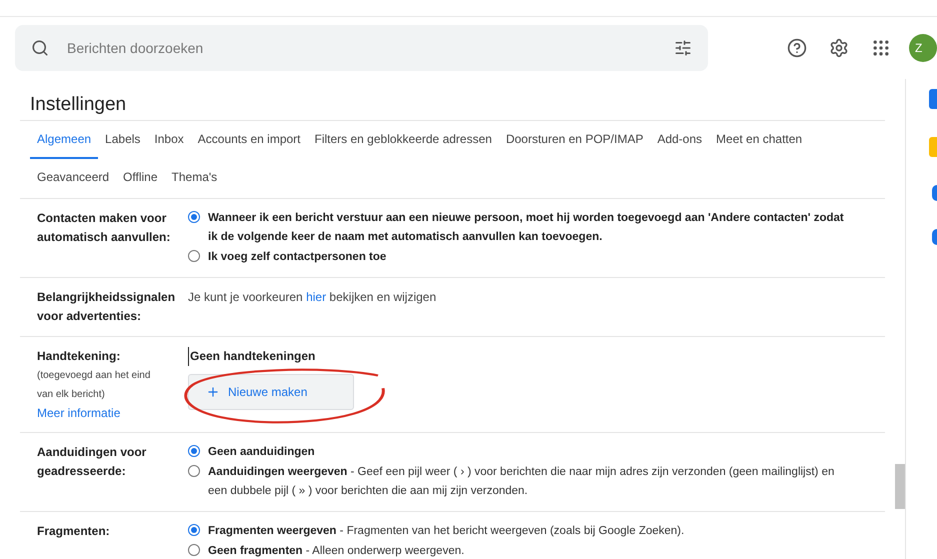 This screenshot has height=559, width=937. What do you see at coordinates (123, 139) in the screenshot?
I see `settings-tab: Labels` at bounding box center [123, 139].